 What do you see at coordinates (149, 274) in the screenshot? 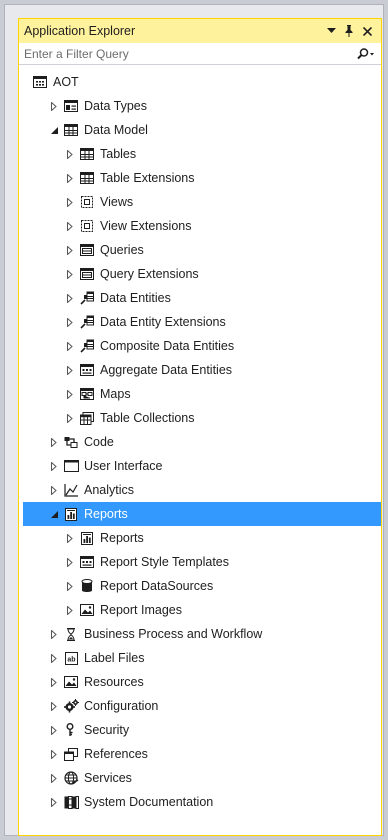
I see `tree-item-label: Query Extensions` at bounding box center [149, 274].